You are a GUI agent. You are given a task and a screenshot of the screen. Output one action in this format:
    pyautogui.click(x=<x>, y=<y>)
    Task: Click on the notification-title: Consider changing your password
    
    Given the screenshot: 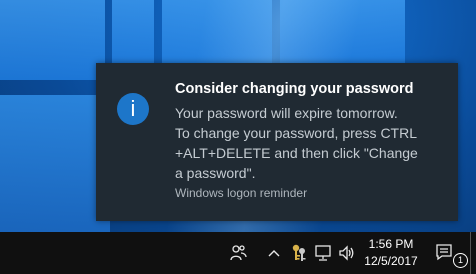 What is the action you would take?
    pyautogui.click(x=294, y=89)
    